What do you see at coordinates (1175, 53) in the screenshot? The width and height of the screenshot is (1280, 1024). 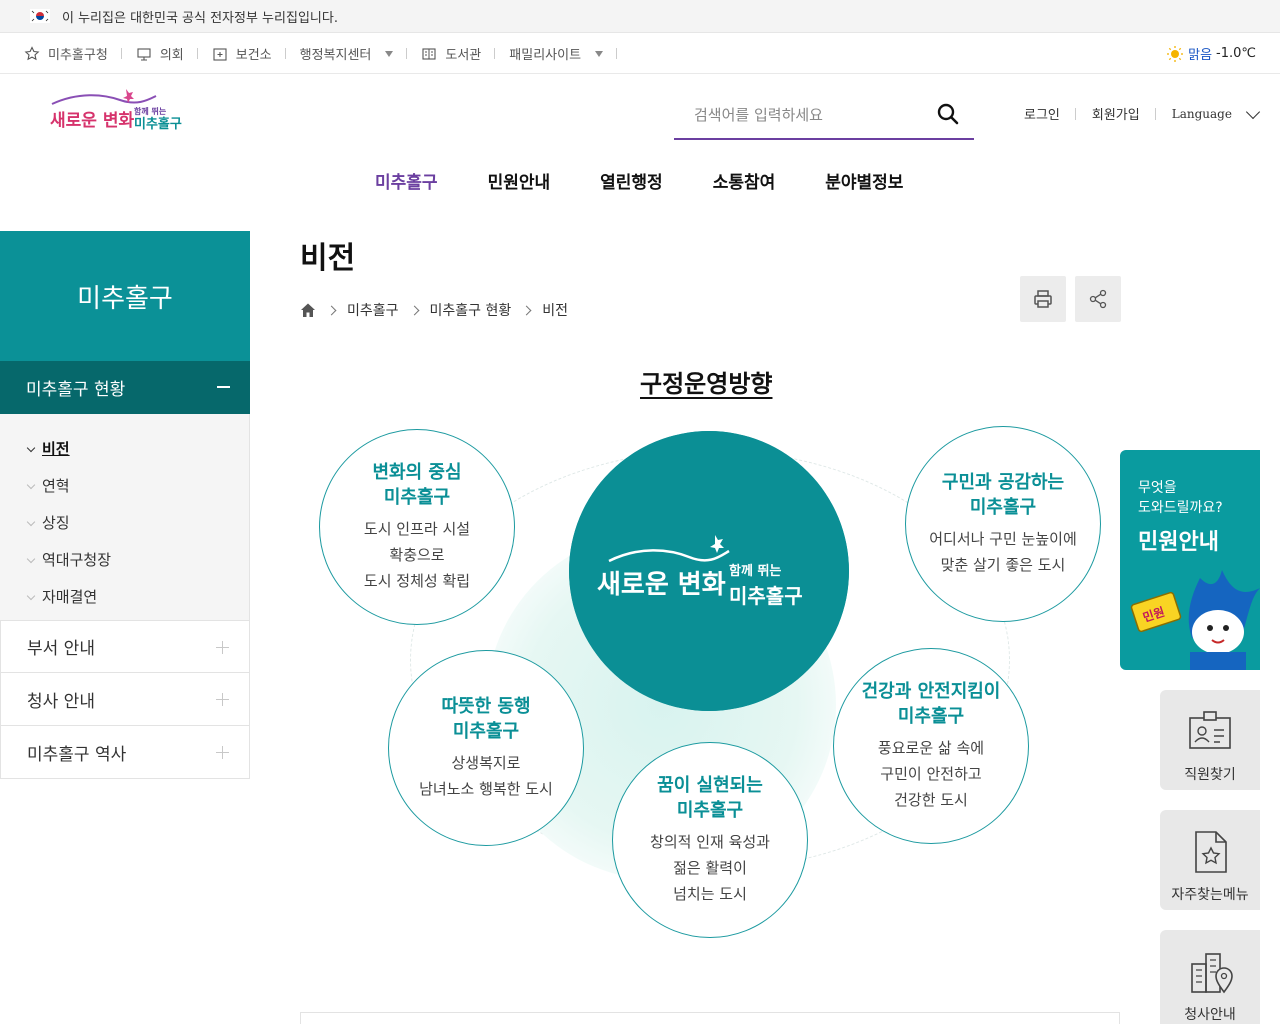 I see `sun-icon` at bounding box center [1175, 53].